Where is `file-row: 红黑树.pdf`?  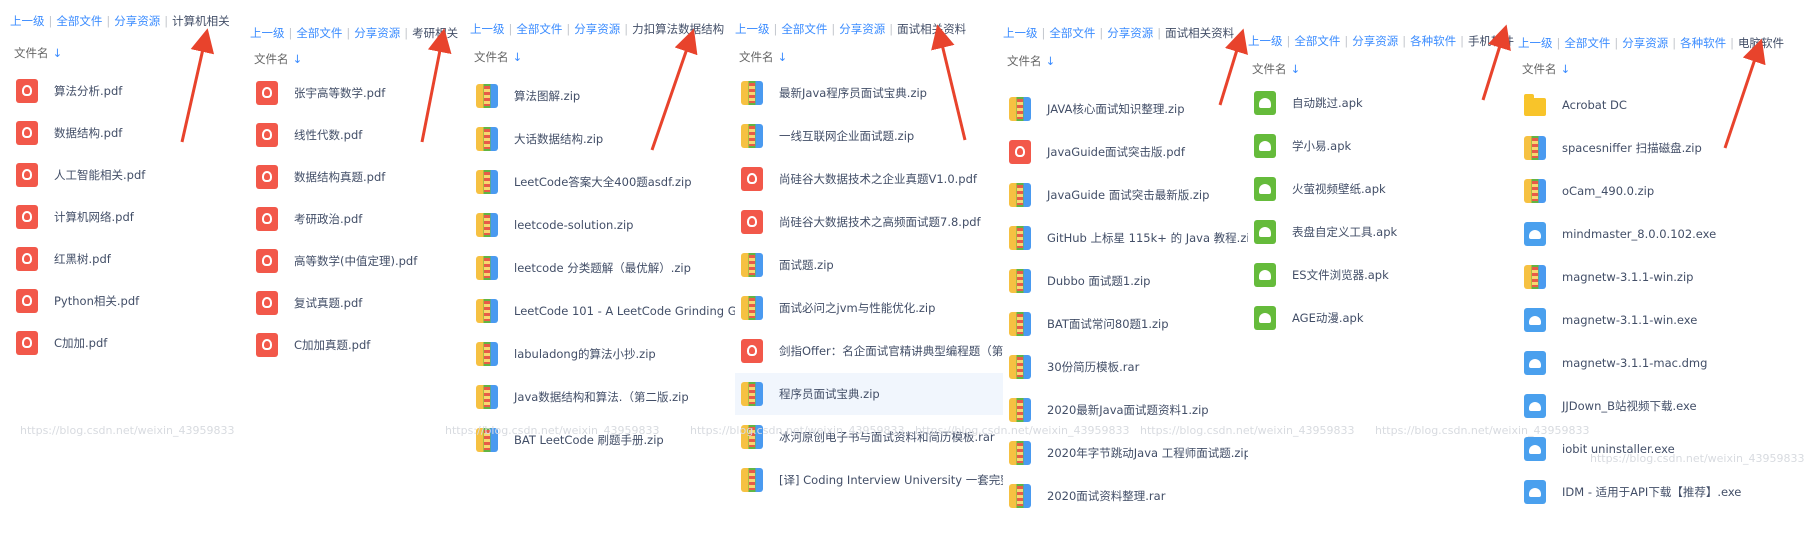
file-row: 红黑树.pdf is located at coordinates (130, 259).